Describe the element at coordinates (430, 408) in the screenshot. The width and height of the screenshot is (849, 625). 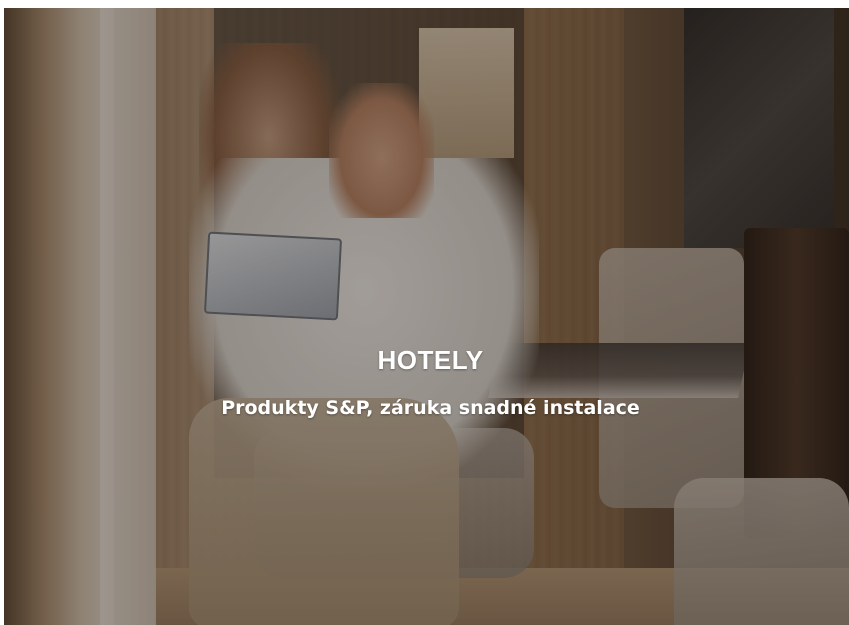
I see `banner-subtitle: Produkty S&P, záruka snadné instalace` at that location.